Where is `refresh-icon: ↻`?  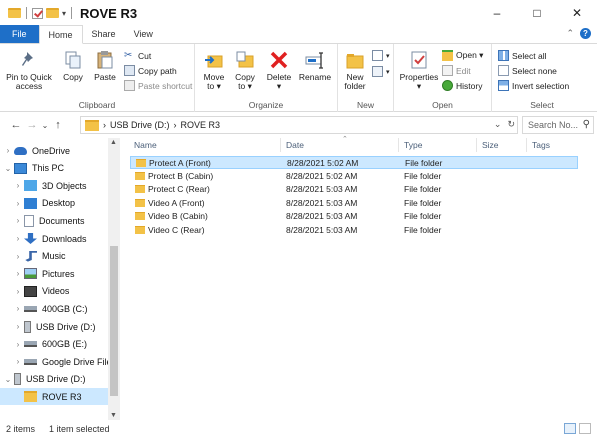 refresh-icon: ↻ is located at coordinates (511, 124).